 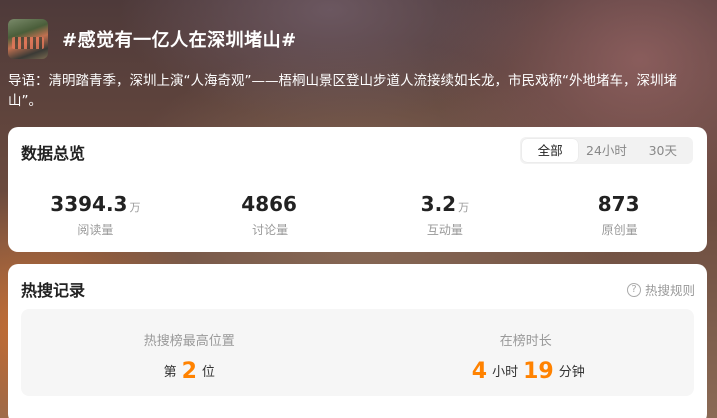 What do you see at coordinates (550, 150) in the screenshot?
I see `tab-all: 全部` at bounding box center [550, 150].